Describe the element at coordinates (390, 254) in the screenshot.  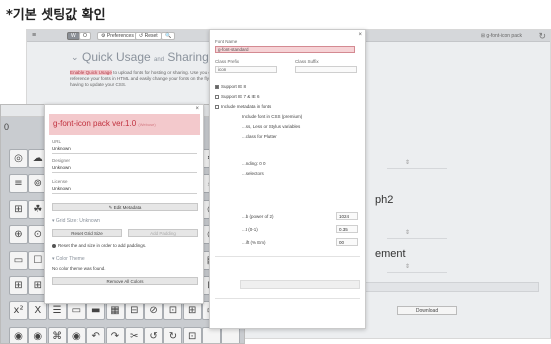
I see `background-heading-2: ement` at that location.